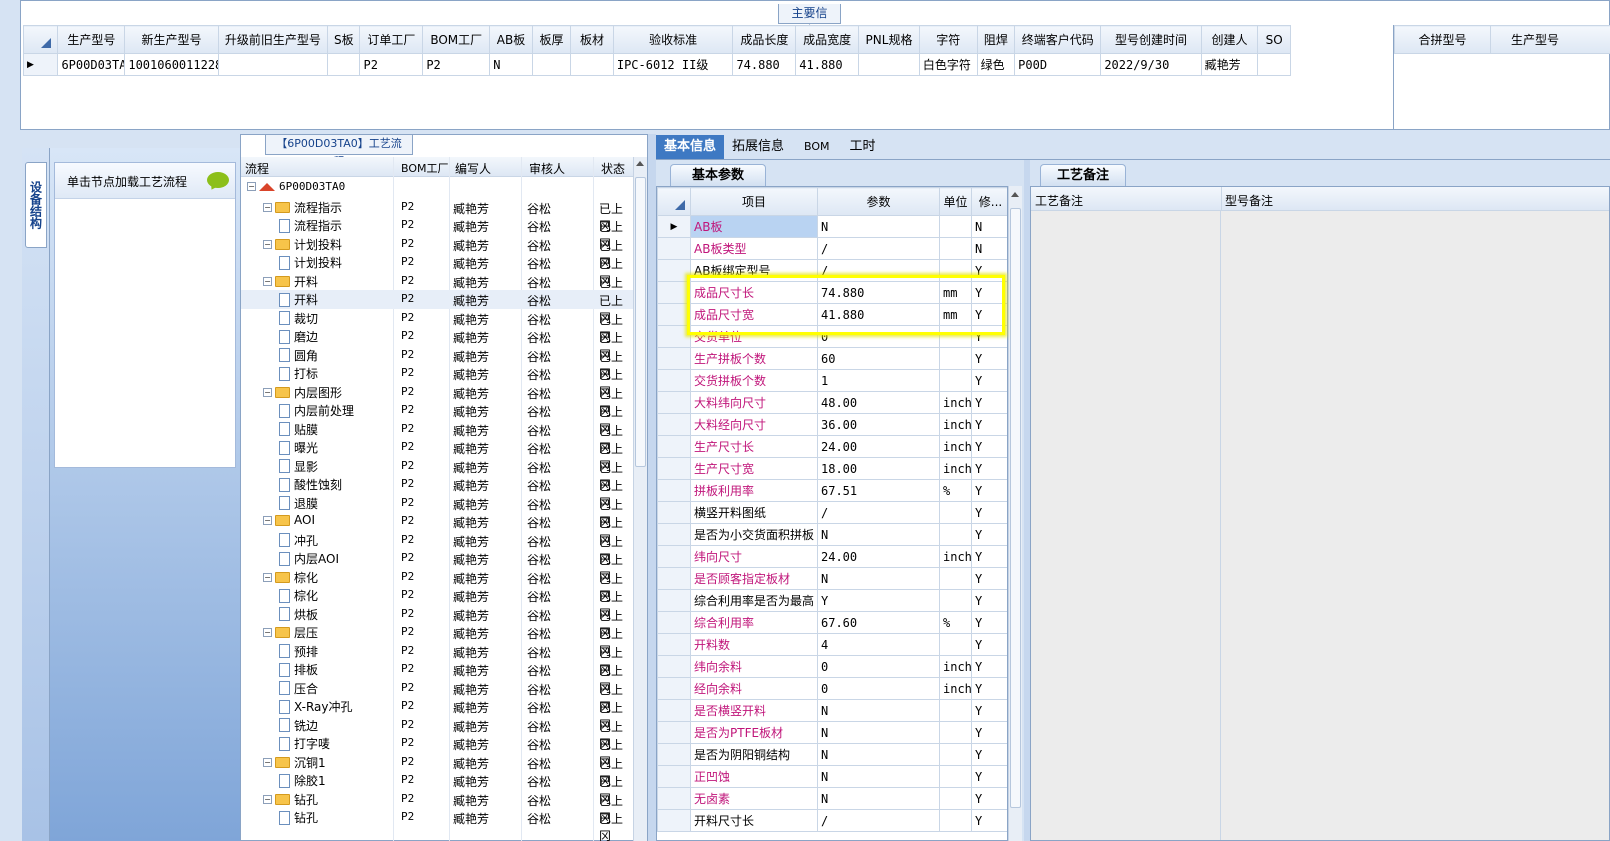 Image resolution: width=1610 pixels, height=841 pixels. What do you see at coordinates (437, 344) in the screenshot?
I see `tree-node: 磨边 P2 臧艳芳 谷松 已上冈` at bounding box center [437, 344].